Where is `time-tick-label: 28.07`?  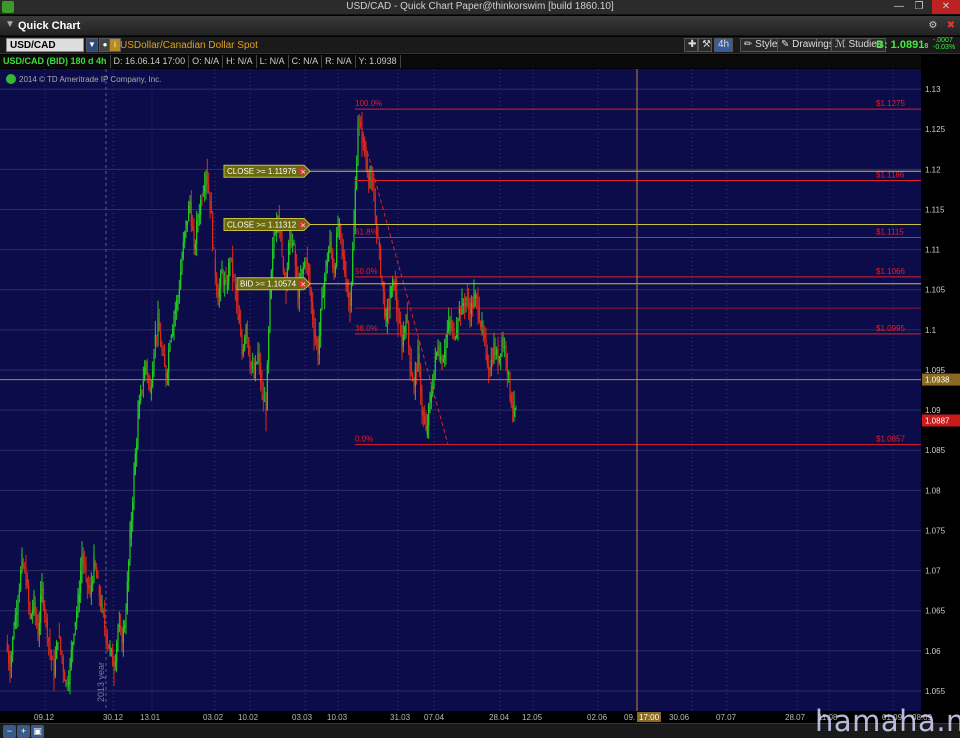 time-tick-label: 28.07 is located at coordinates (795, 717).